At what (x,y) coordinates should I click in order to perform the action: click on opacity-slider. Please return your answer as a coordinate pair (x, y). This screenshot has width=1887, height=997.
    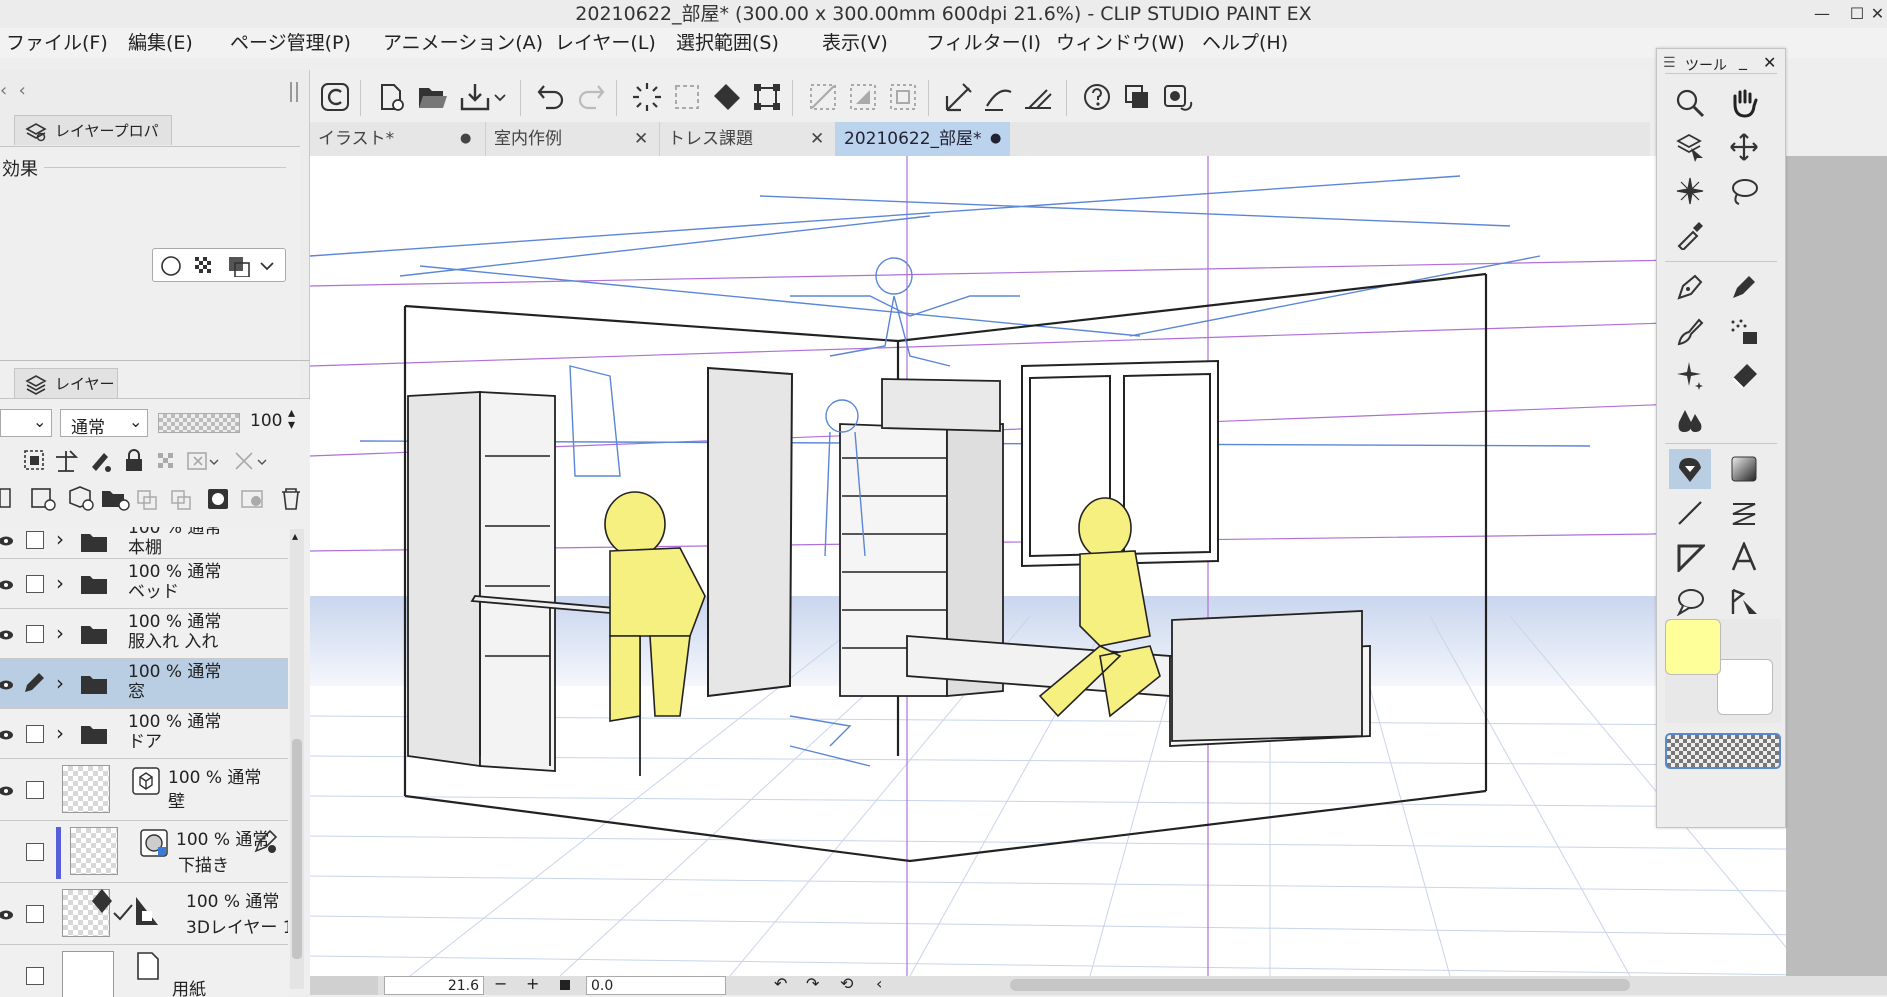
    Looking at the image, I should click on (199, 423).